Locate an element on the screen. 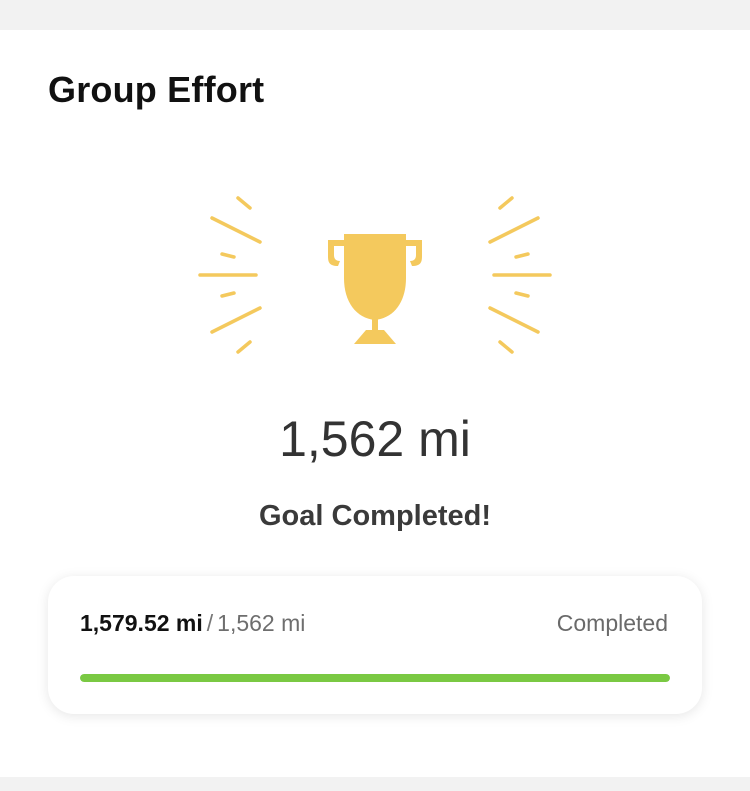 This screenshot has height=791, width=750. progress-status: Completed is located at coordinates (612, 623).